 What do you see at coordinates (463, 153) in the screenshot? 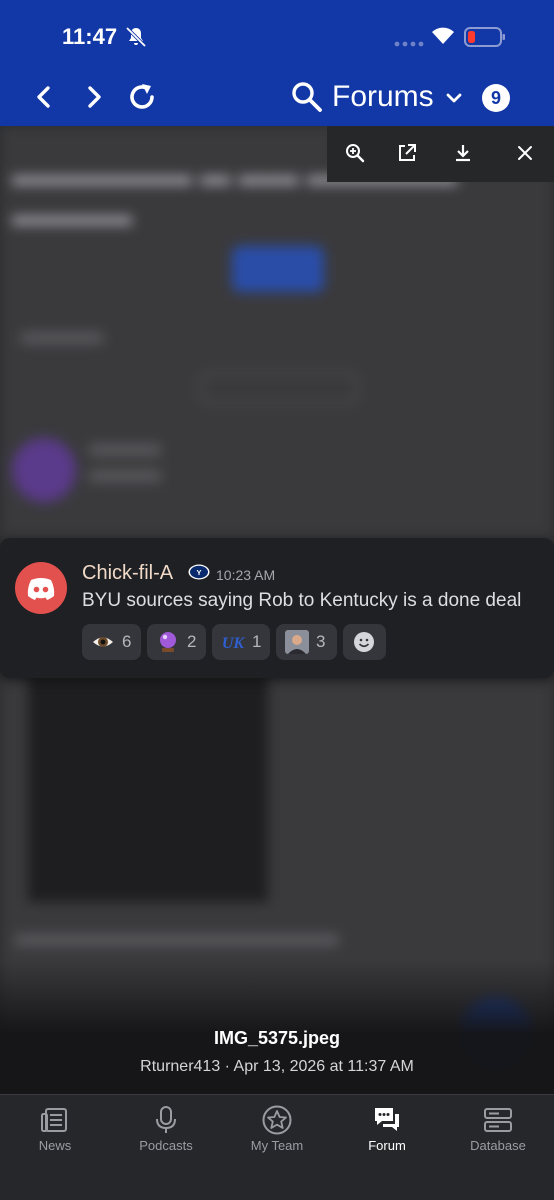
I see `download-icon` at bounding box center [463, 153].